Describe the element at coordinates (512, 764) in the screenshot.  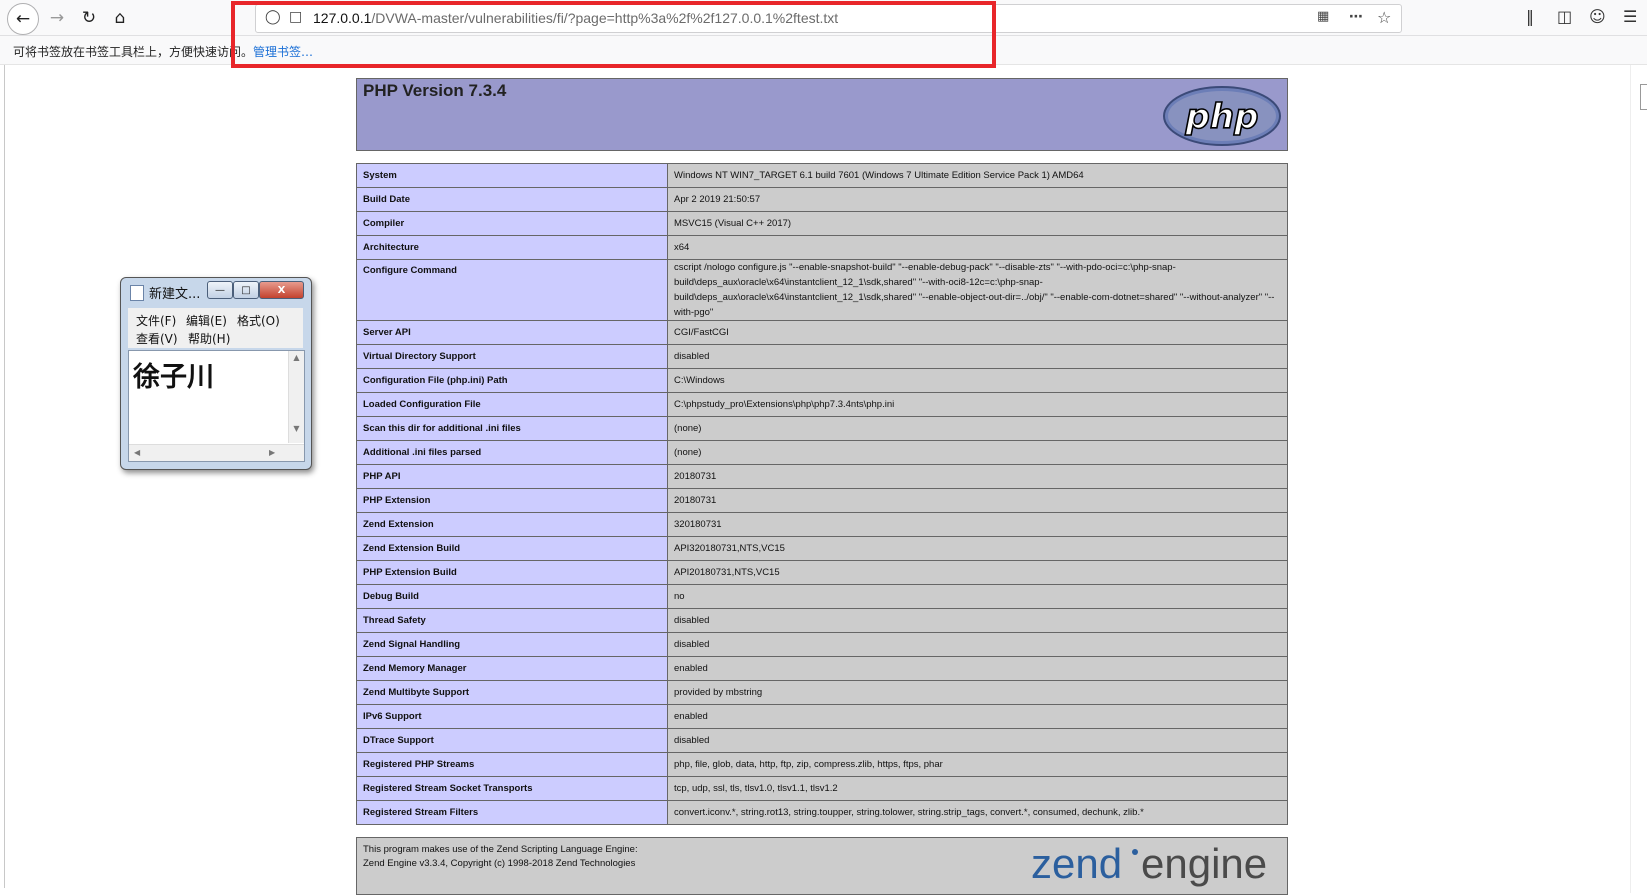
I see `row-key: Registered PHP Streams` at that location.